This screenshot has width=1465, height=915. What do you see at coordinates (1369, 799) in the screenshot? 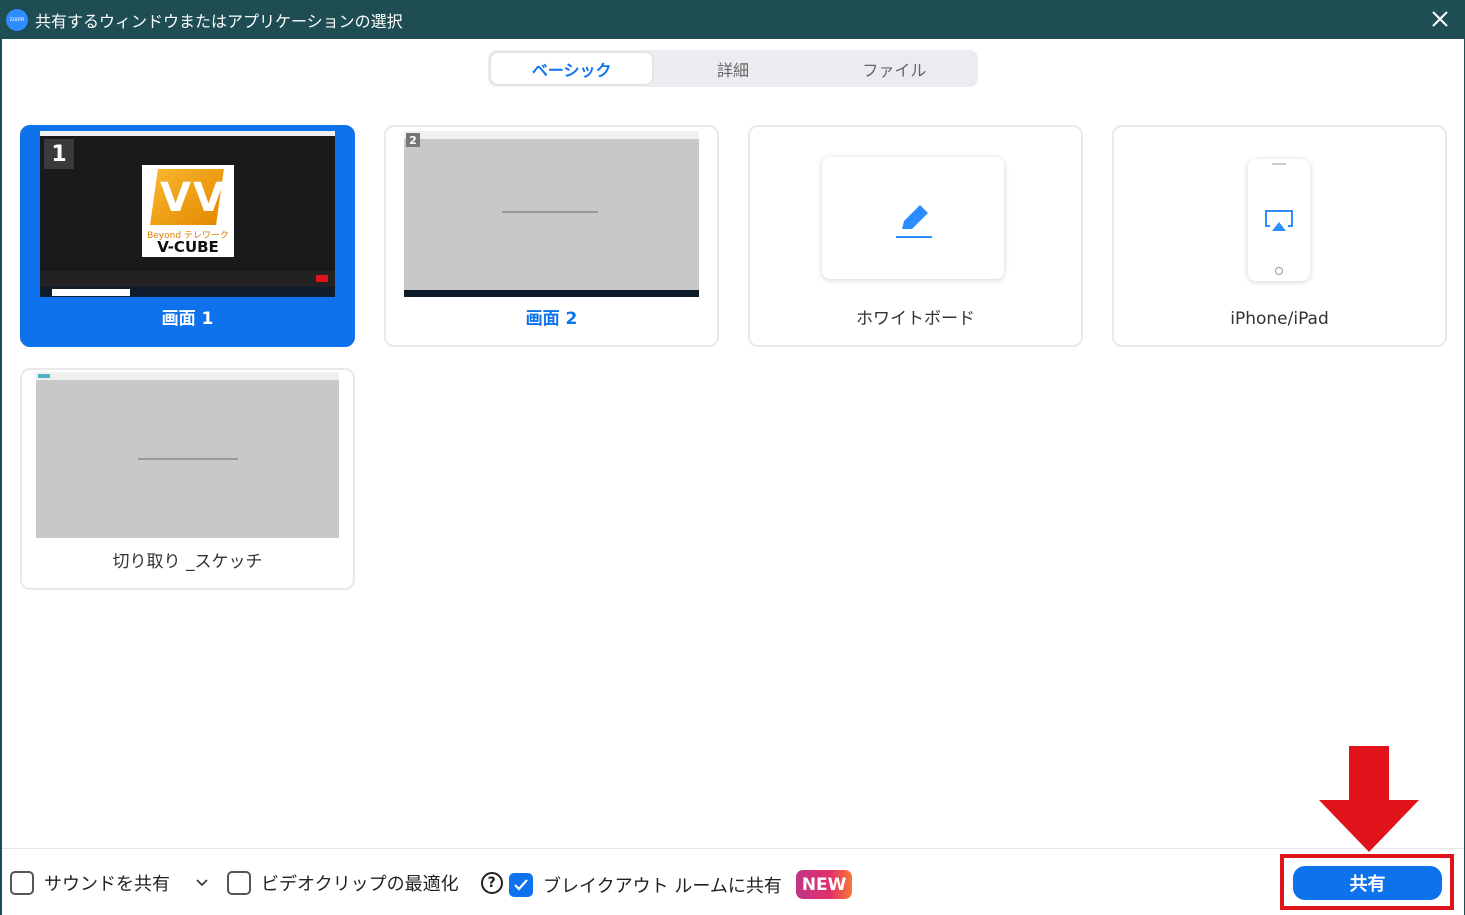
I see `red-arrow-annotation` at bounding box center [1369, 799].